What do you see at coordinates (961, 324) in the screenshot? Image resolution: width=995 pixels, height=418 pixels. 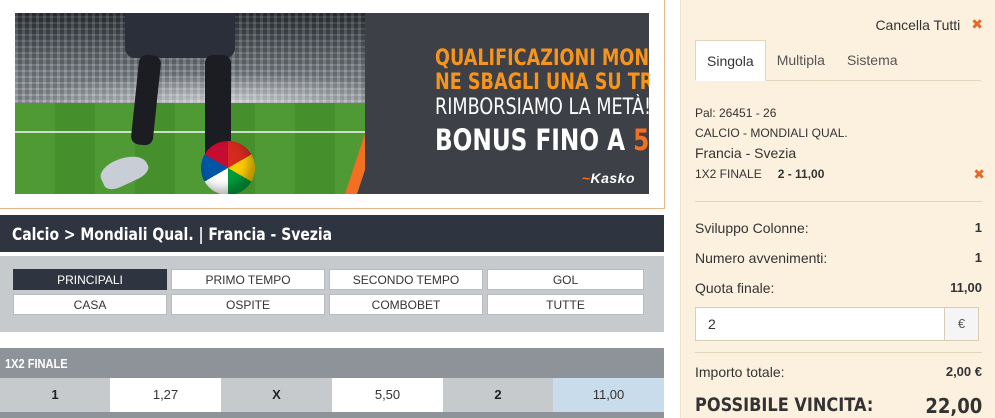 I see `currency-euro-icon: €` at bounding box center [961, 324].